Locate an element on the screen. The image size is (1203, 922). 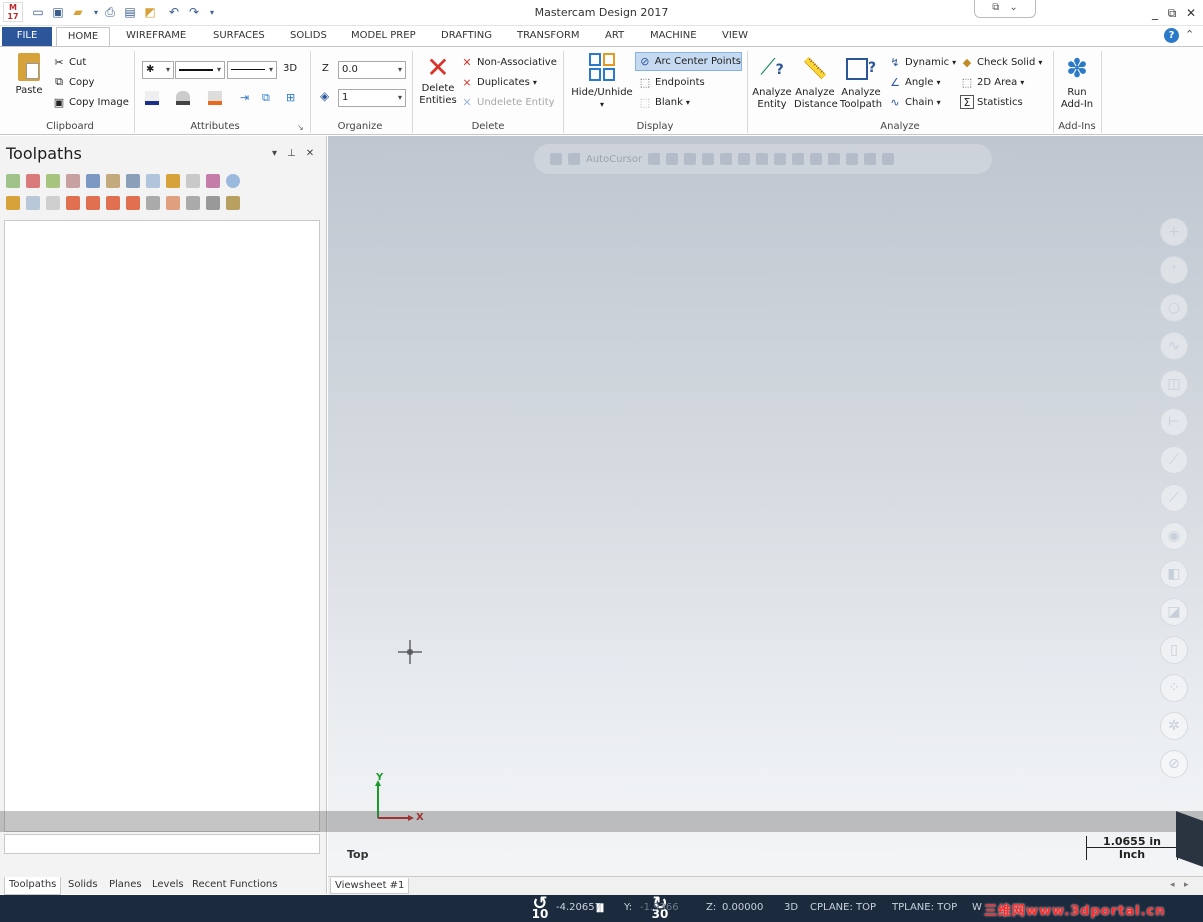
help-icon: ? is located at coordinates (1171, 35).